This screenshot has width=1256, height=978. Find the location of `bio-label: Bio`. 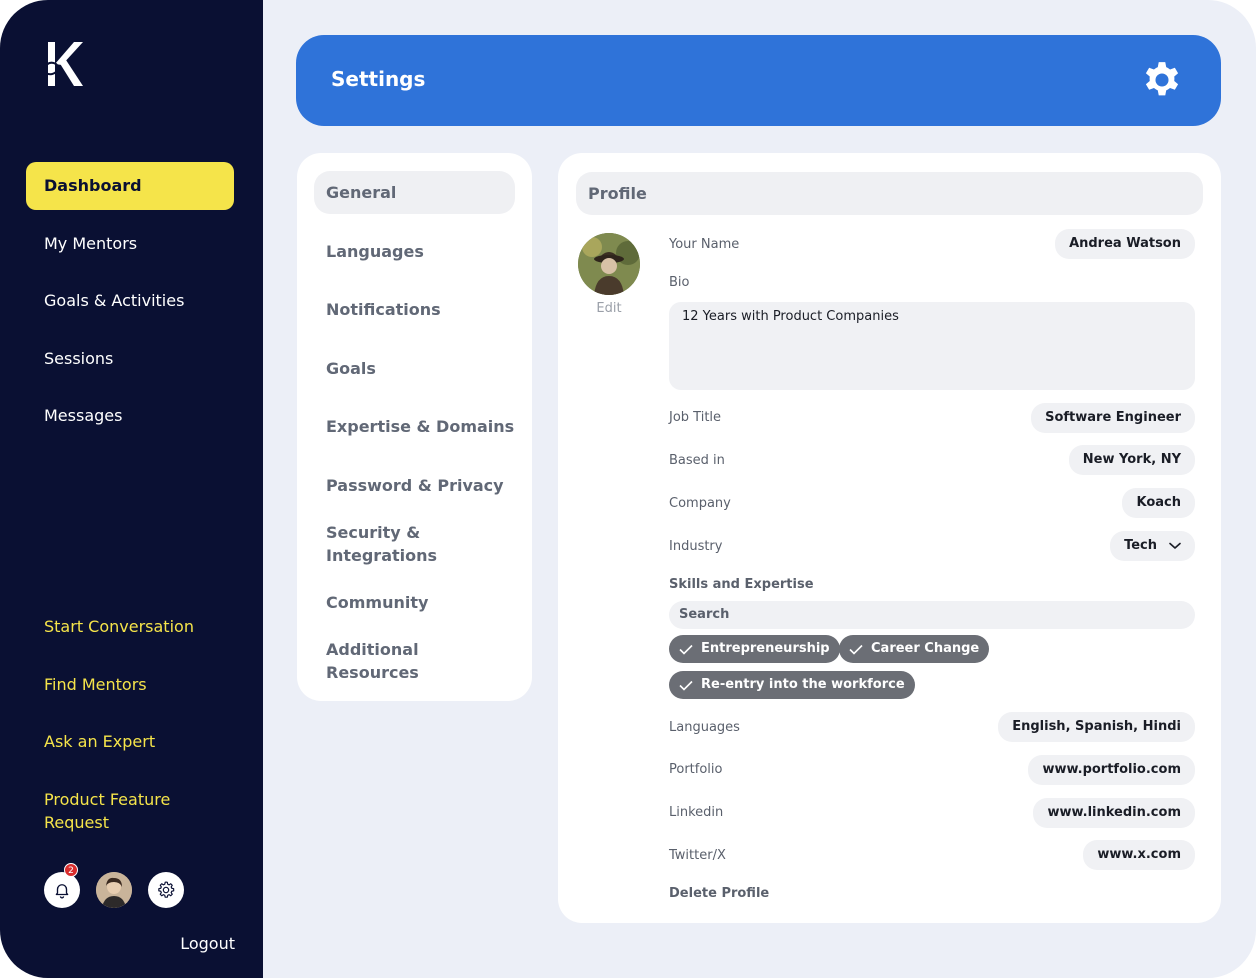

bio-label: Bio is located at coordinates (679, 282).